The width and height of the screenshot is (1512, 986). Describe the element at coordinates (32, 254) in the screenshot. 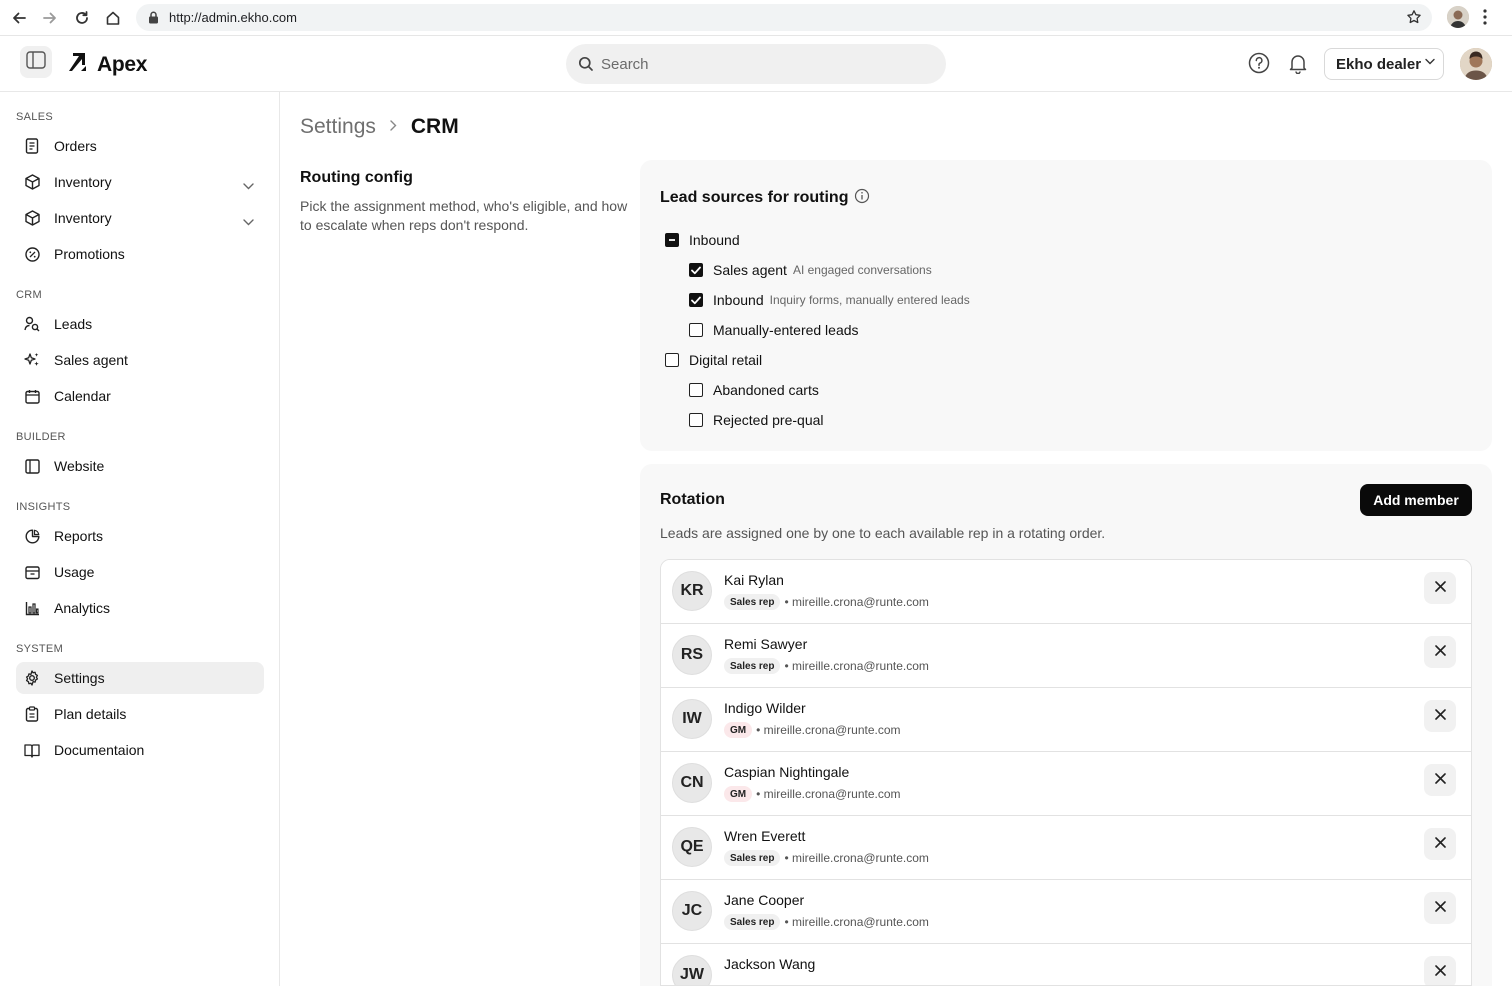

I see `discount-badge-icon` at that location.